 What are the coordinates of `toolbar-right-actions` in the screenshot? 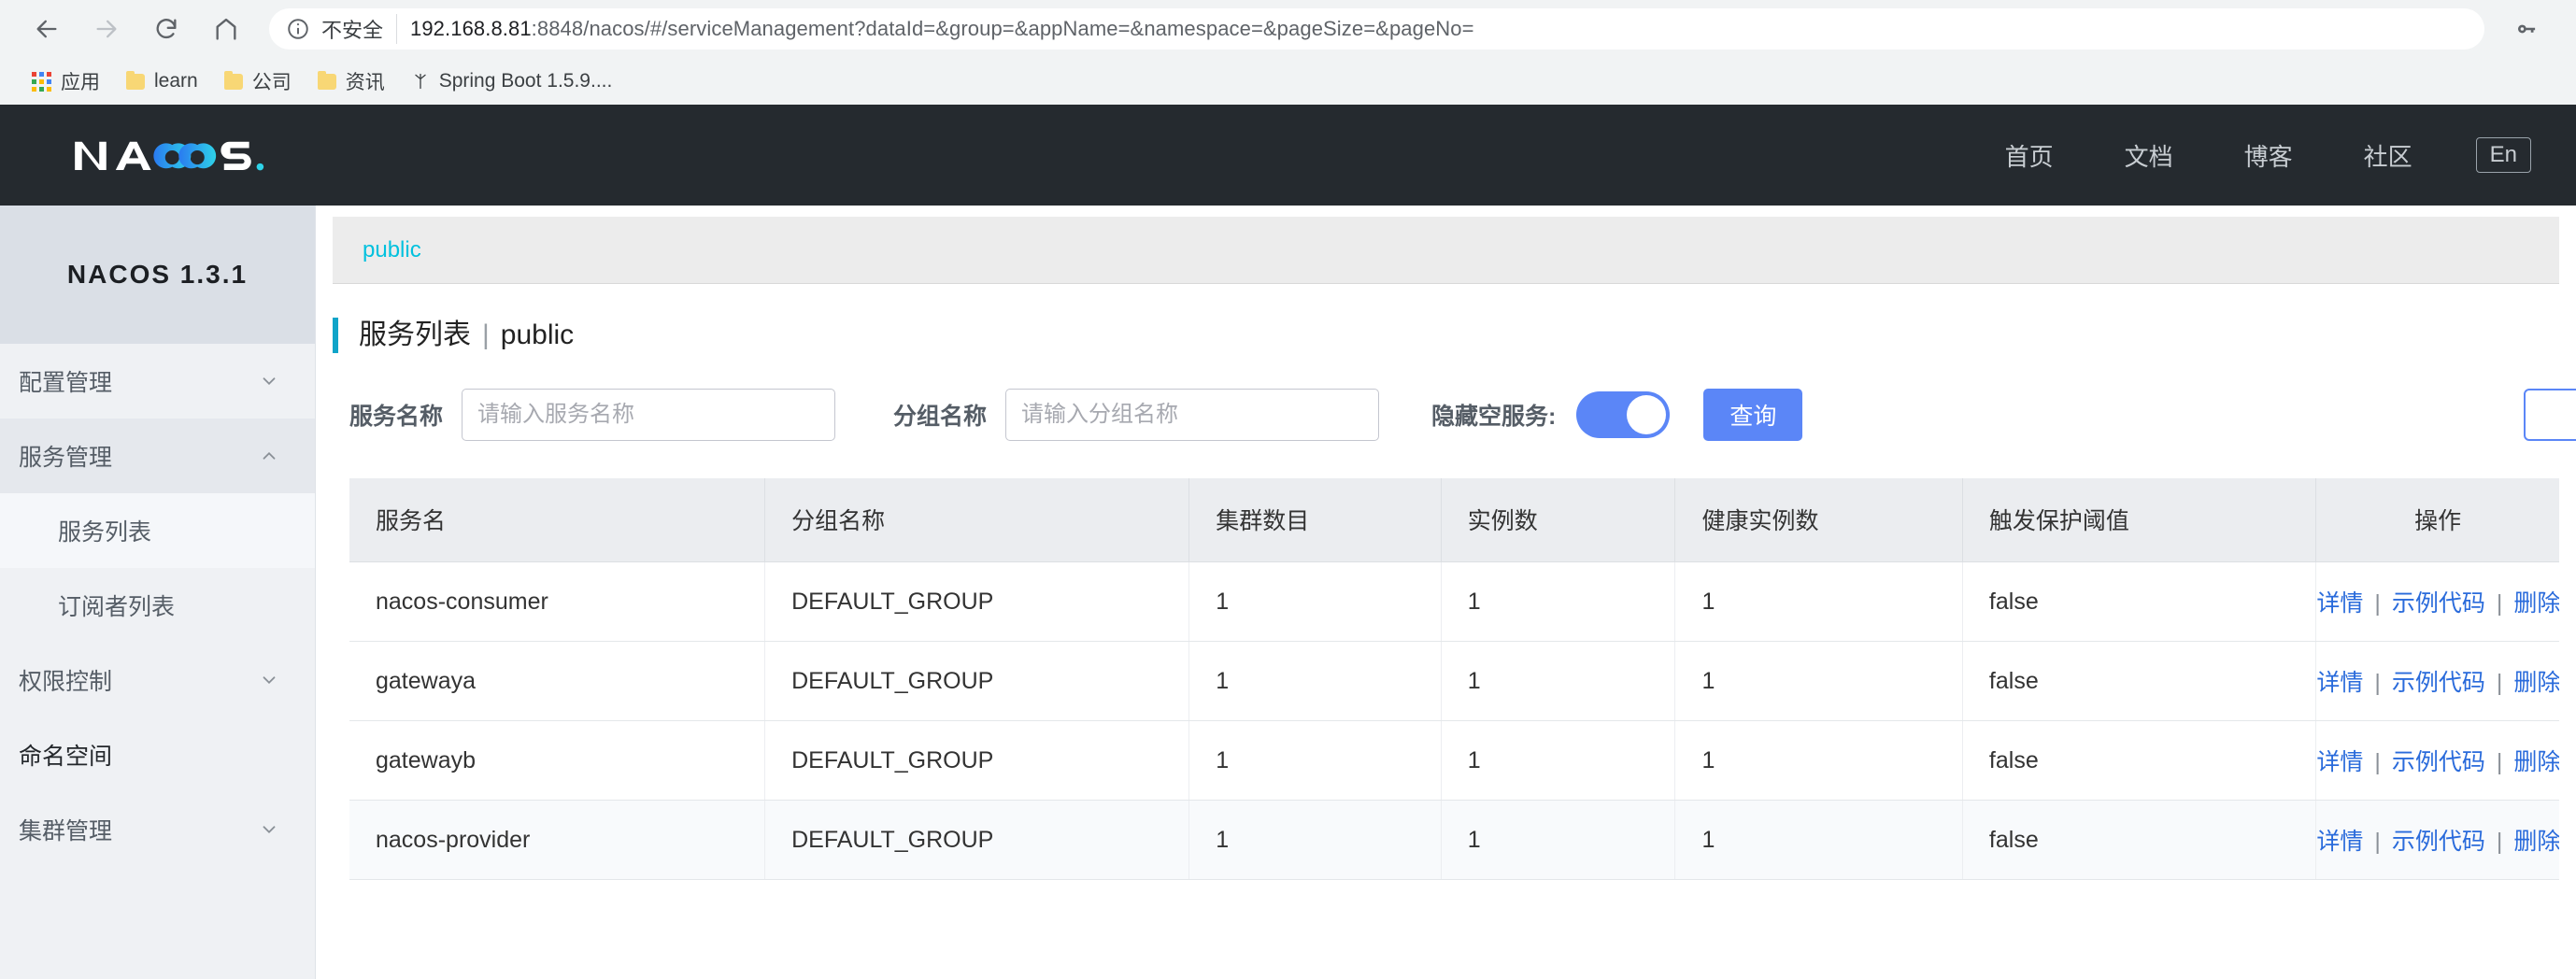 It's located at (2530, 29).